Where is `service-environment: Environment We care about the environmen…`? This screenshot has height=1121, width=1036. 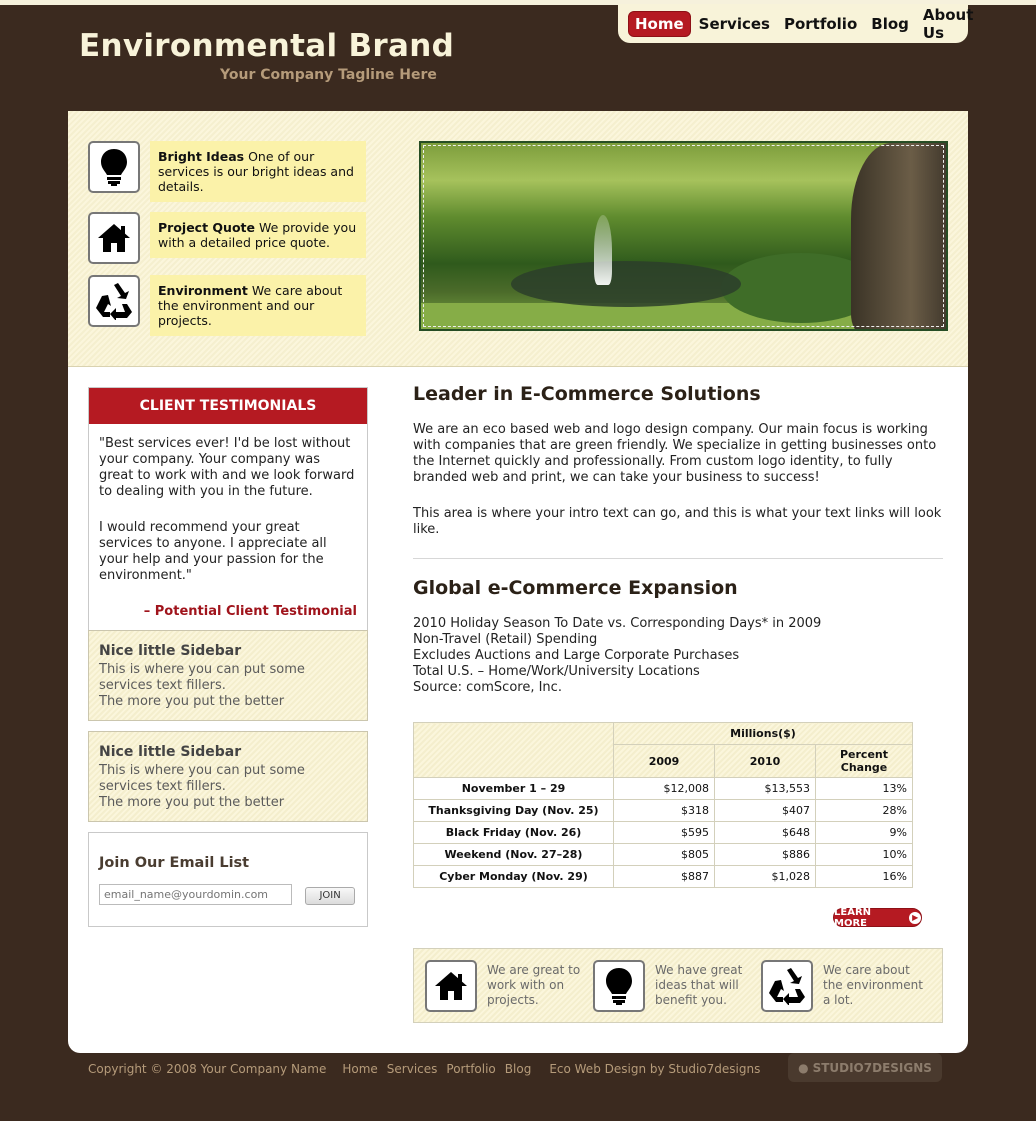 service-environment: Environment We care about the environmen… is located at coordinates (227, 305).